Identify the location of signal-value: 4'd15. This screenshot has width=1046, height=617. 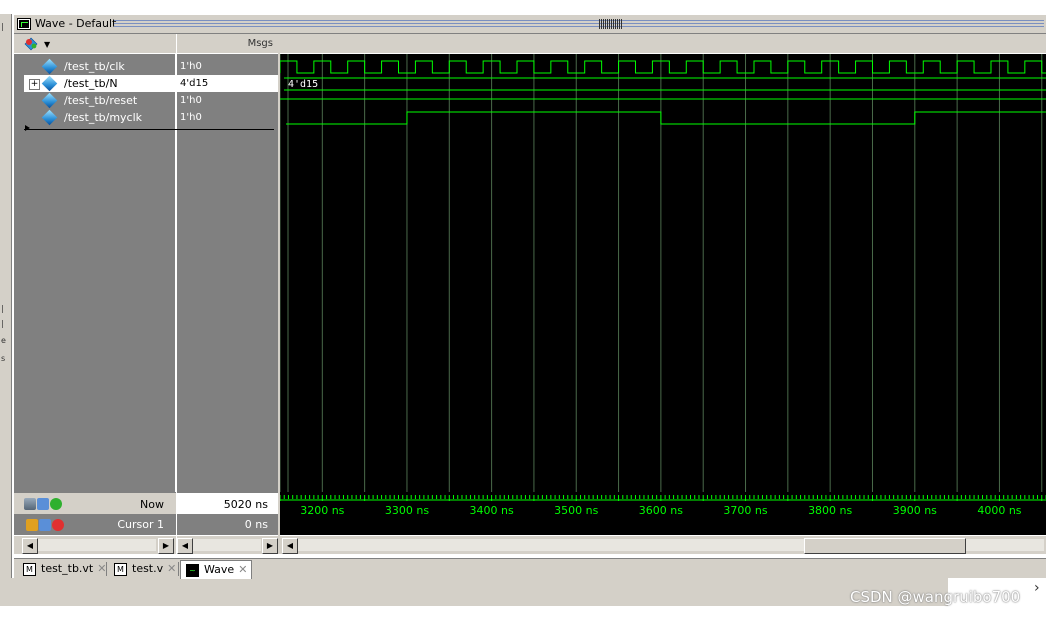
(227, 83).